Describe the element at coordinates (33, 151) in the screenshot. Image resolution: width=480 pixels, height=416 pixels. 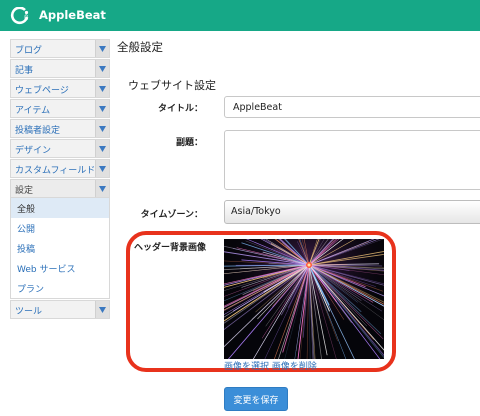
I see `sidebar-item-label: デザイン` at that location.